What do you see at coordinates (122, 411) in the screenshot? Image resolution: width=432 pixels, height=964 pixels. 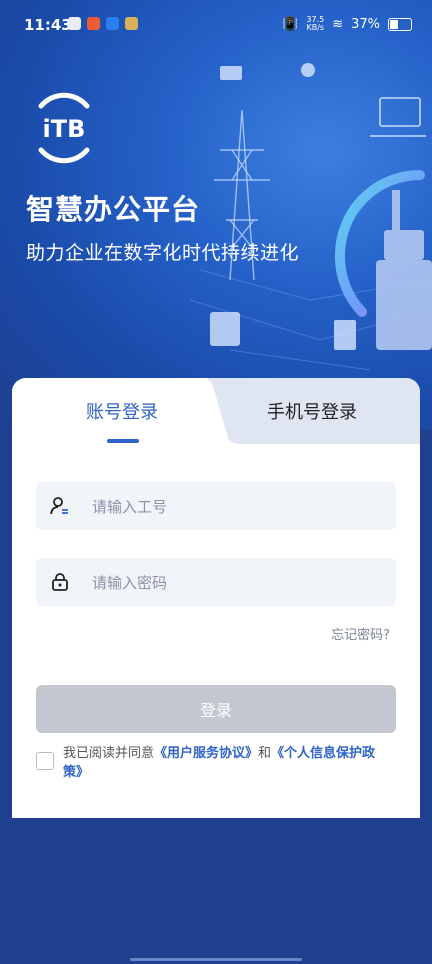 I see `tab-account-login: 账号登录` at bounding box center [122, 411].